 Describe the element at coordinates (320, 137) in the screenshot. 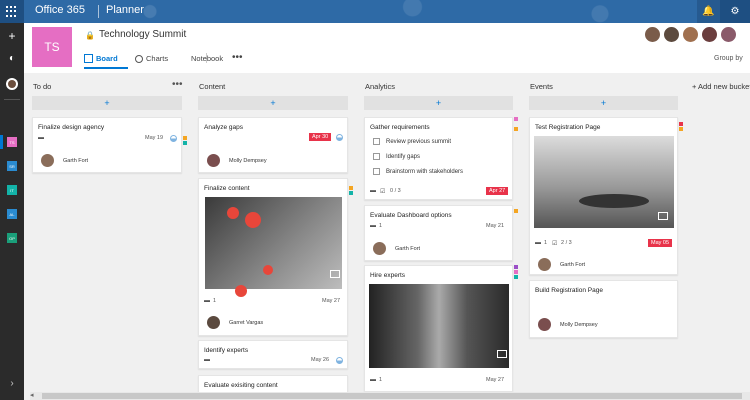

I see `overdue-due-badge: Apr 30` at that location.